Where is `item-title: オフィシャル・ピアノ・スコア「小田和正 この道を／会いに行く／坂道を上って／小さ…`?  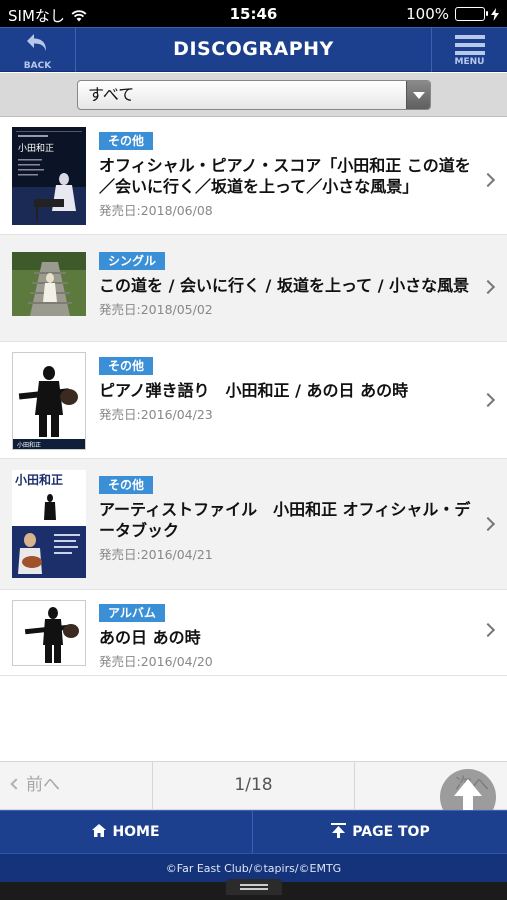
item-title: オフィシャル・ピアノ・スコア「小田和正 この道を／会いに行く／坂道を上って／小さ… is located at coordinates (285, 176).